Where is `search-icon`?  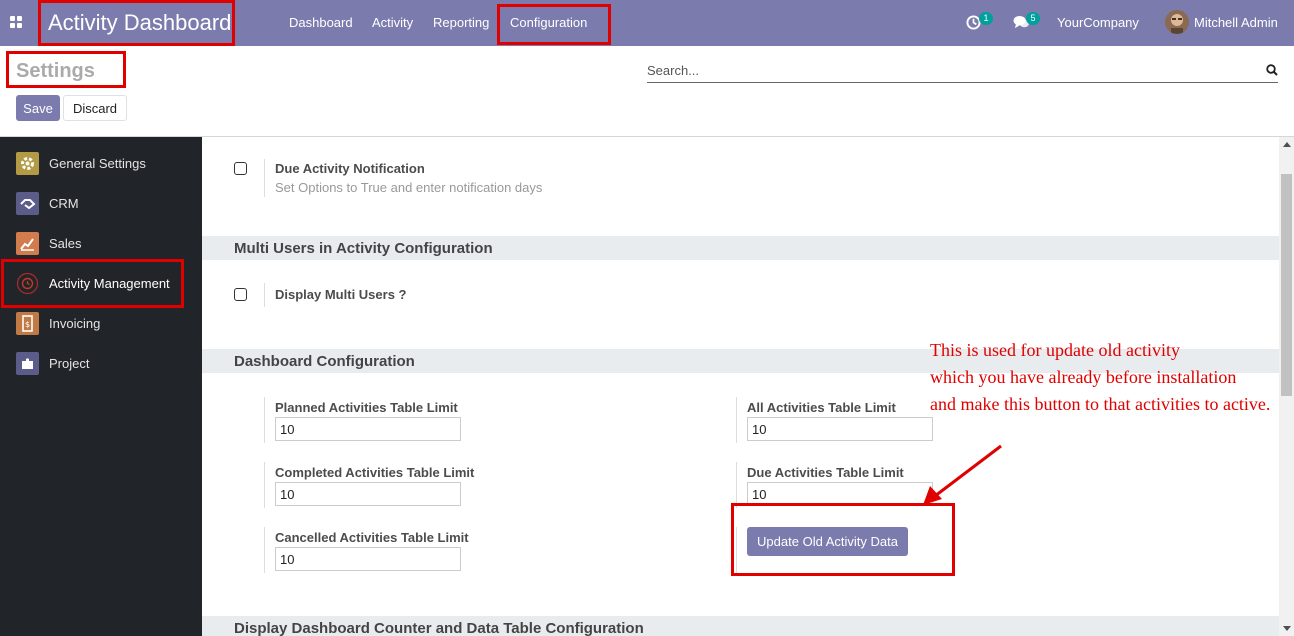
search-icon is located at coordinates (1272, 70).